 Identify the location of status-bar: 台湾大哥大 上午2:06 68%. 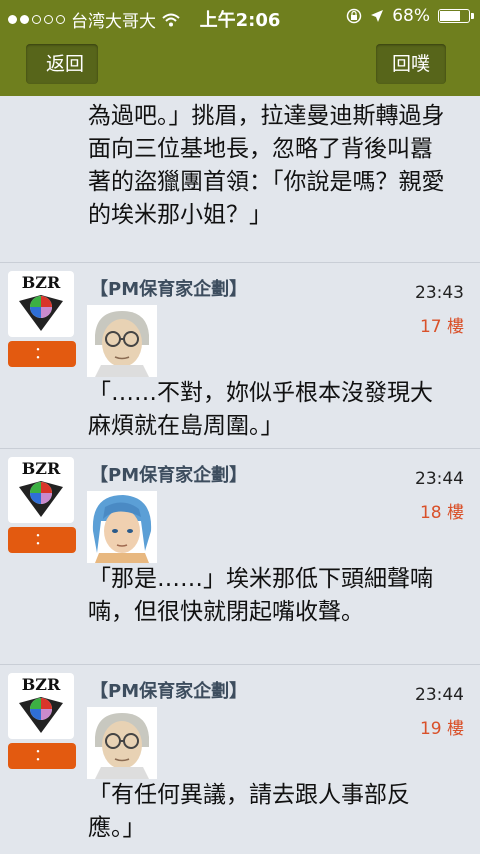
(240, 17).